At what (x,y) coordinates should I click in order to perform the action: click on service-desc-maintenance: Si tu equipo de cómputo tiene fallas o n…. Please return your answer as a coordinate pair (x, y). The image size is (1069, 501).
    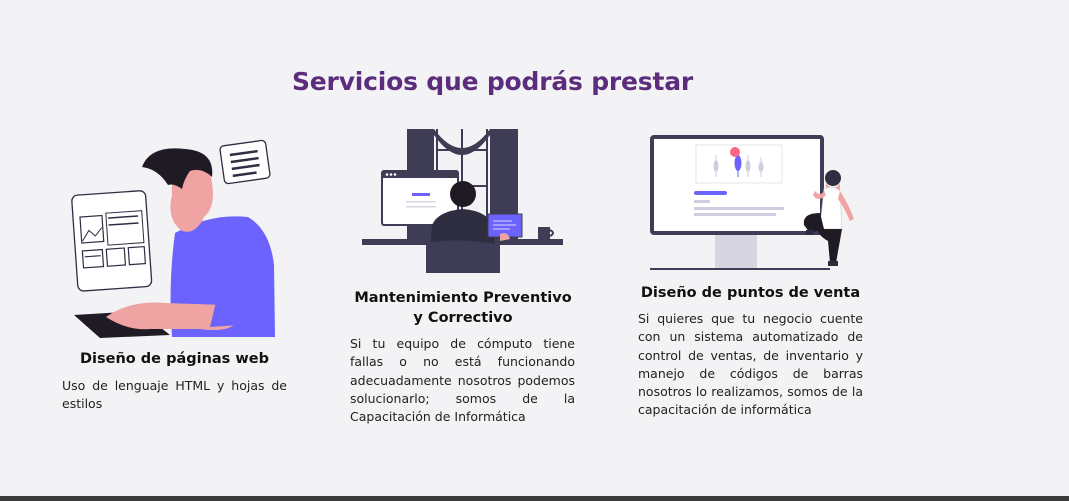
    Looking at the image, I should click on (462, 380).